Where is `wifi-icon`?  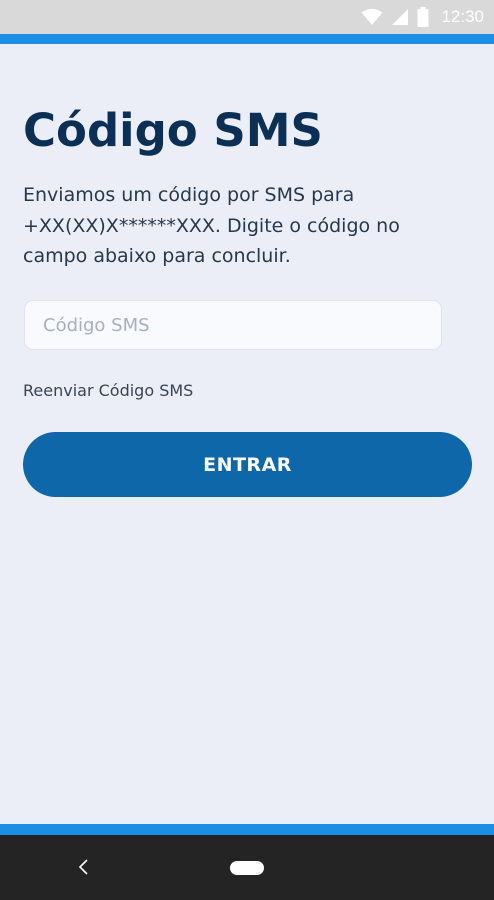
wifi-icon is located at coordinates (372, 17).